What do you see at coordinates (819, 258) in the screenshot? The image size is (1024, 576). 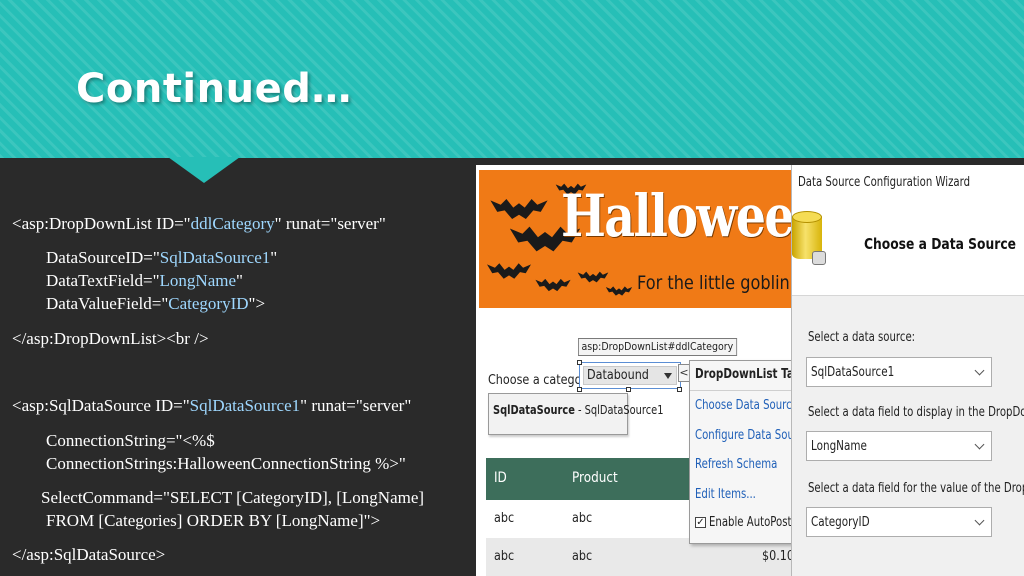 I see `plug-icon` at bounding box center [819, 258].